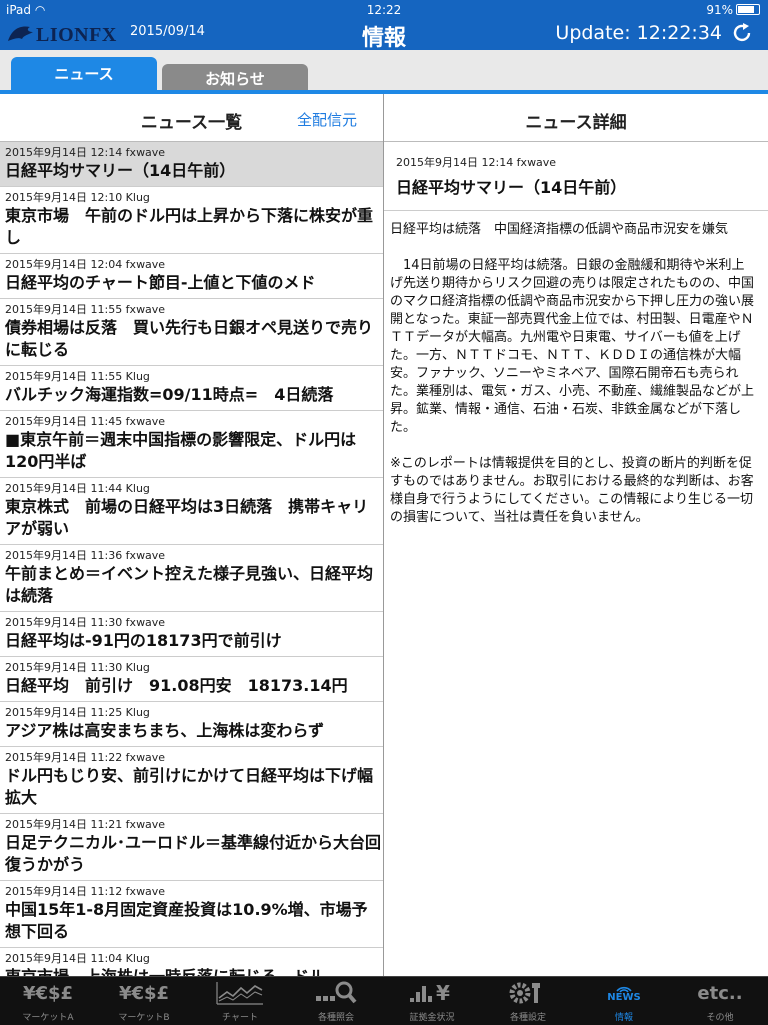 The width and height of the screenshot is (768, 1025). I want to click on tab-market-a: ¥€$£ マーケットA, so click(48, 1001).